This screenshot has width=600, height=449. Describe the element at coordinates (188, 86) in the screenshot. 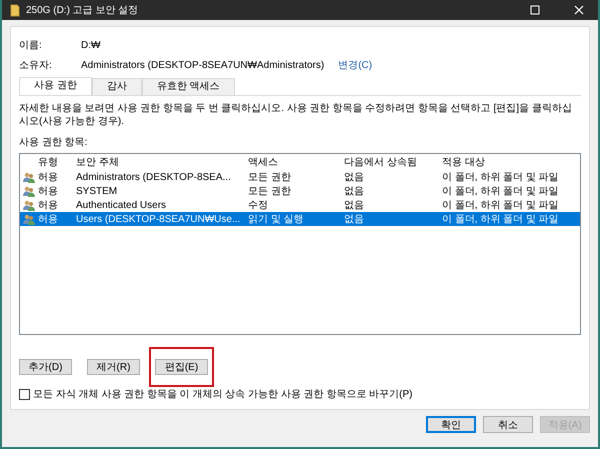

I see `tab: 유효한 액세스` at that location.